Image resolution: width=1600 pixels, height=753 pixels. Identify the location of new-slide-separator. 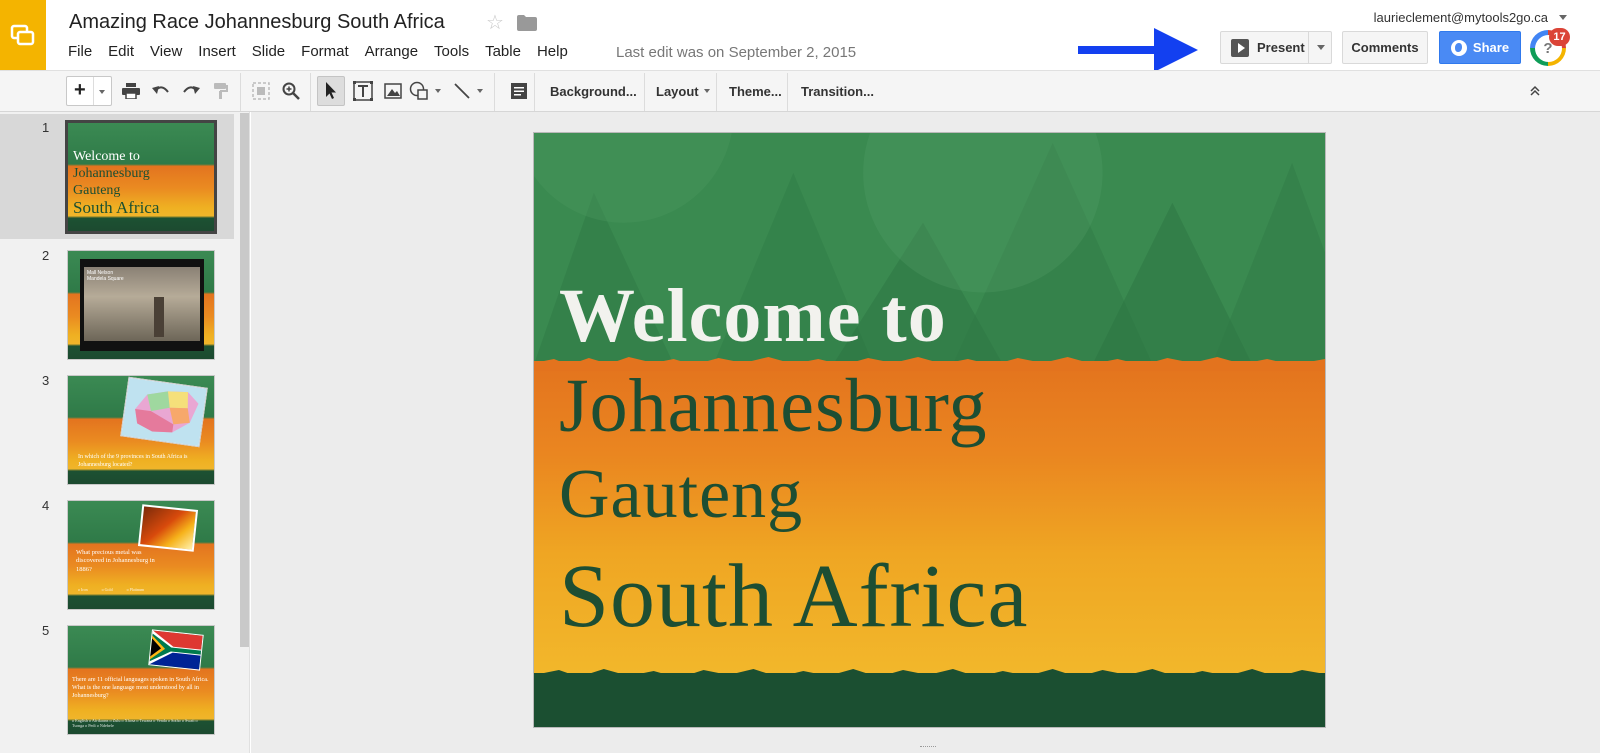
(93, 91).